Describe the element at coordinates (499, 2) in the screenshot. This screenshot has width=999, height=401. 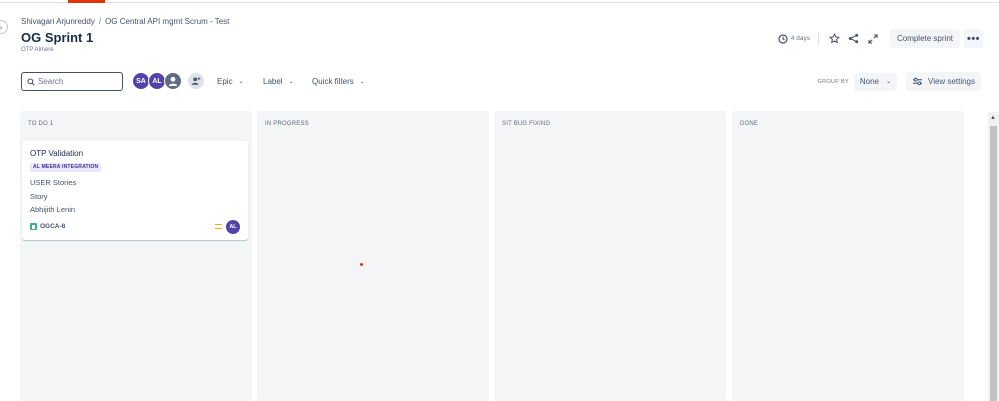
I see `top-border` at that location.